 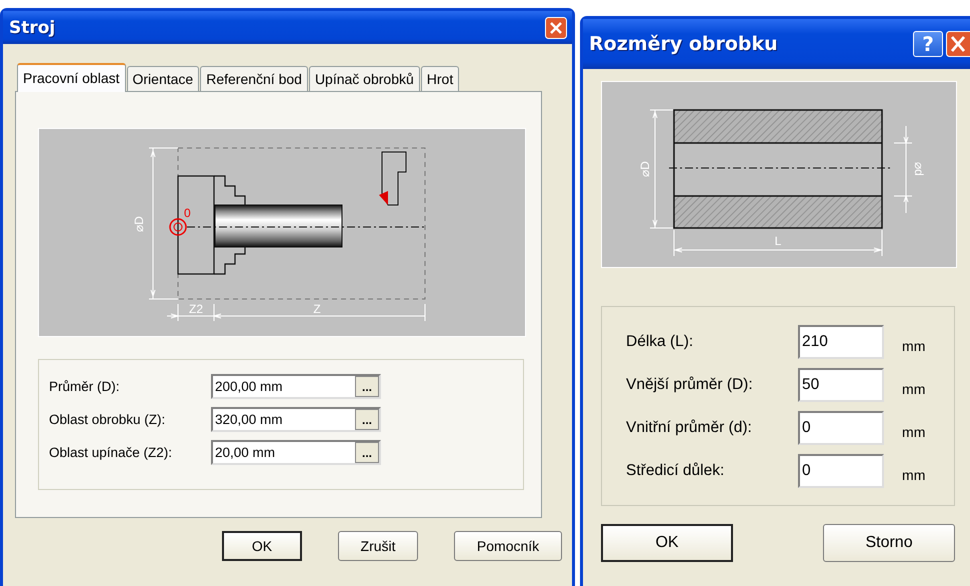 I want to click on input-field: 50, so click(x=841, y=385).